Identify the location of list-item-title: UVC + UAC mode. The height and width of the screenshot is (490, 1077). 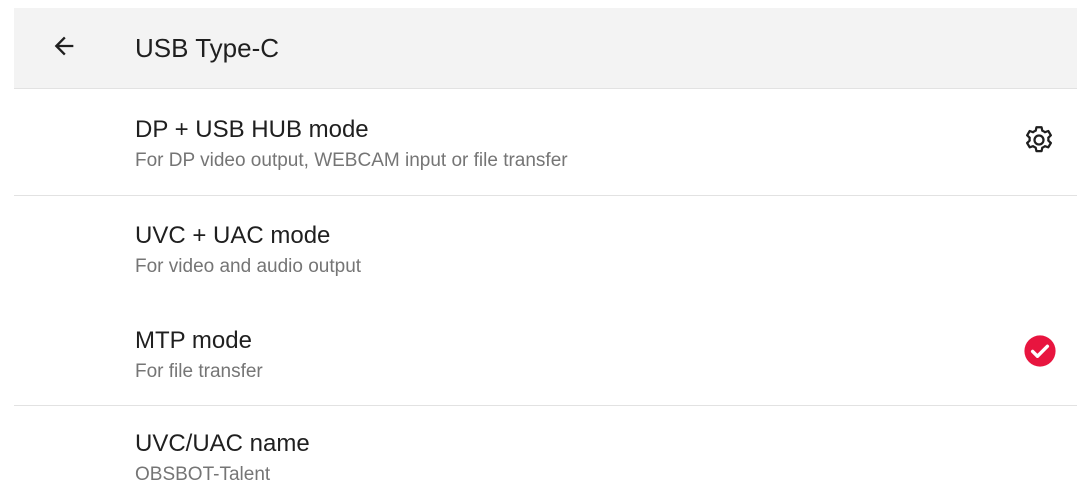
(233, 235).